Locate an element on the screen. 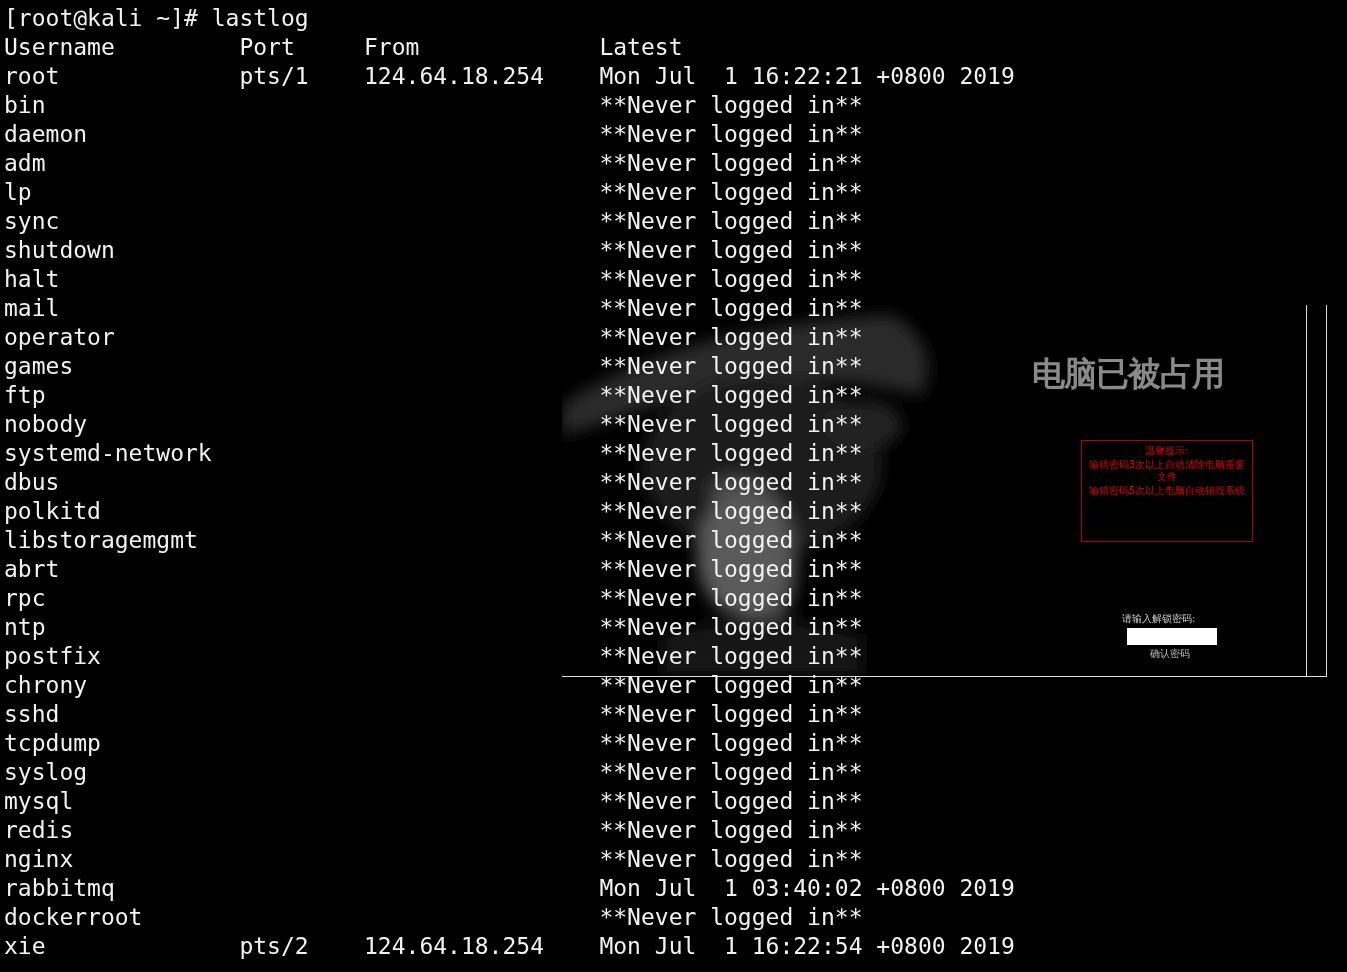  command-line: [root@kali ~]# lastlog is located at coordinates (156, 18).